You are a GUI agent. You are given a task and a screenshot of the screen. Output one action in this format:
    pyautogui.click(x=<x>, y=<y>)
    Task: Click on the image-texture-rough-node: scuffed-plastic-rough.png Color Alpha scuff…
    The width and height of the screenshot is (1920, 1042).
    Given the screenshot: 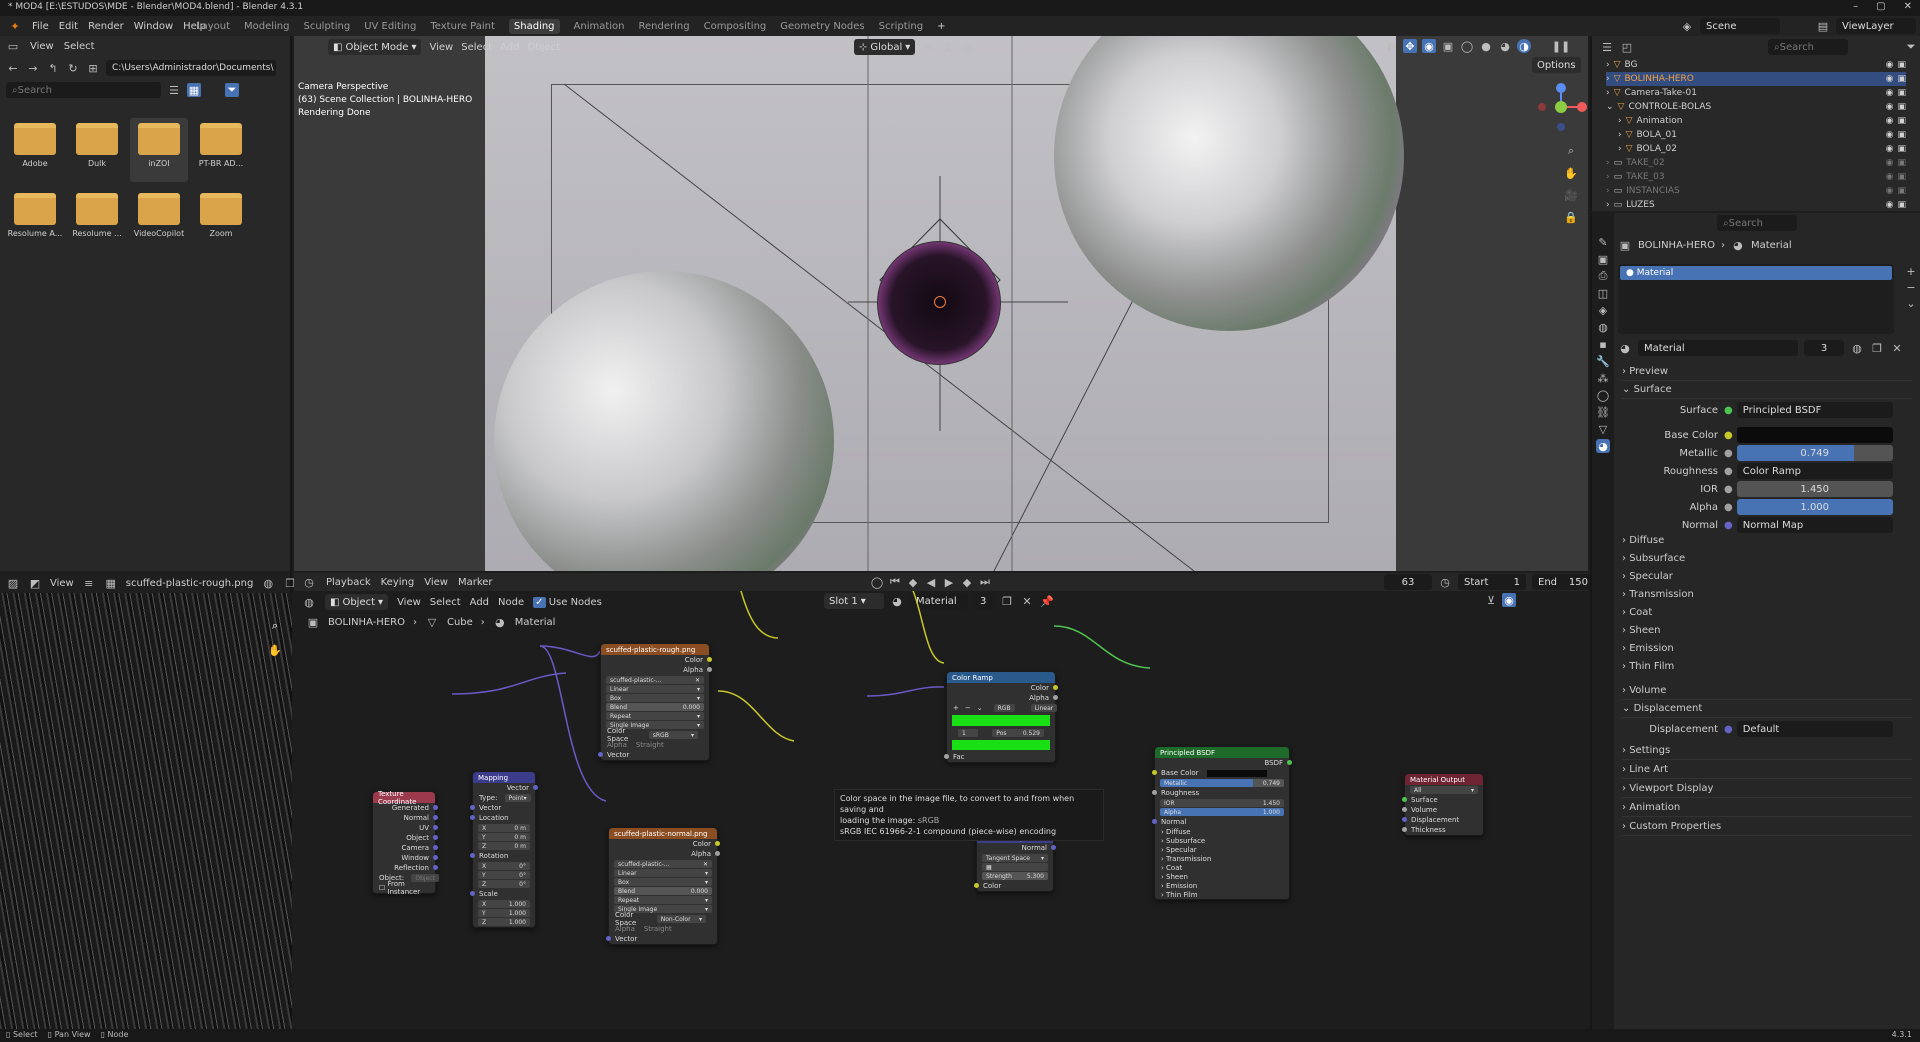 What is the action you would take?
    pyautogui.click(x=655, y=702)
    